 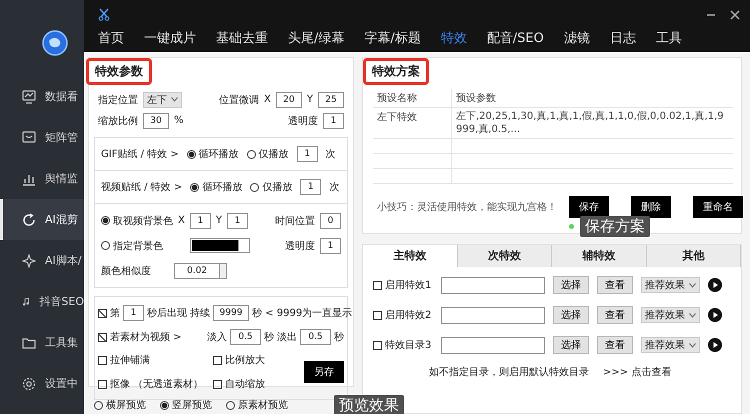 What do you see at coordinates (119, 71) in the screenshot?
I see `section-title: 特效参数` at bounding box center [119, 71].